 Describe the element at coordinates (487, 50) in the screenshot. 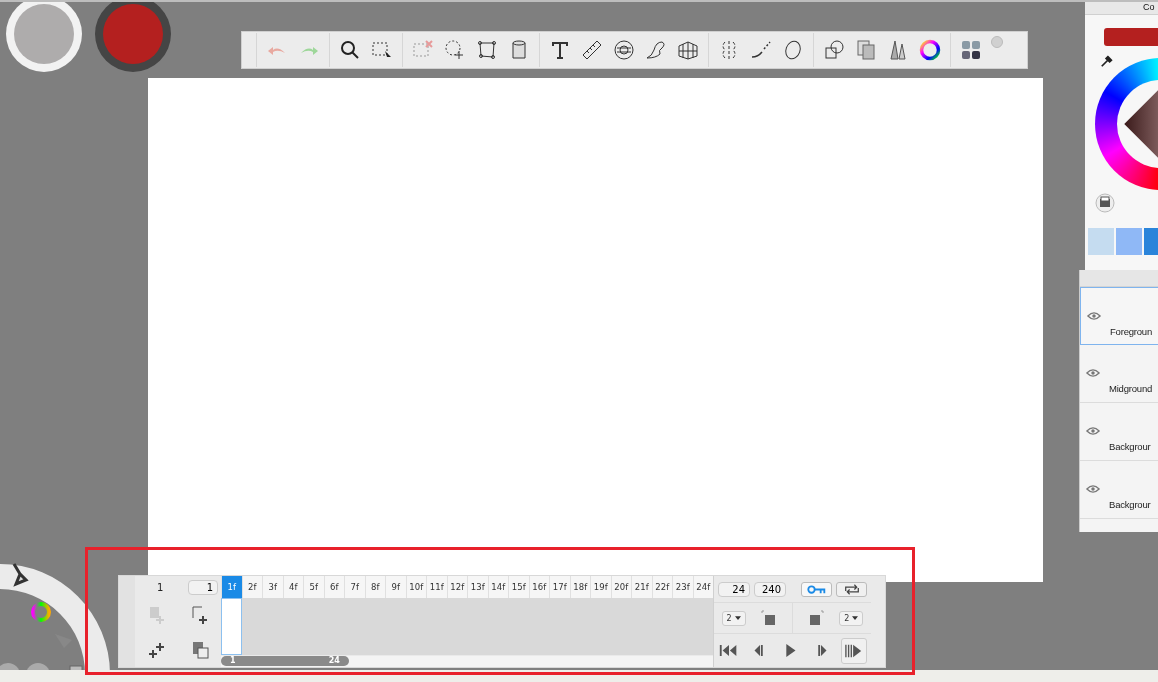

I see `transform-icon` at that location.